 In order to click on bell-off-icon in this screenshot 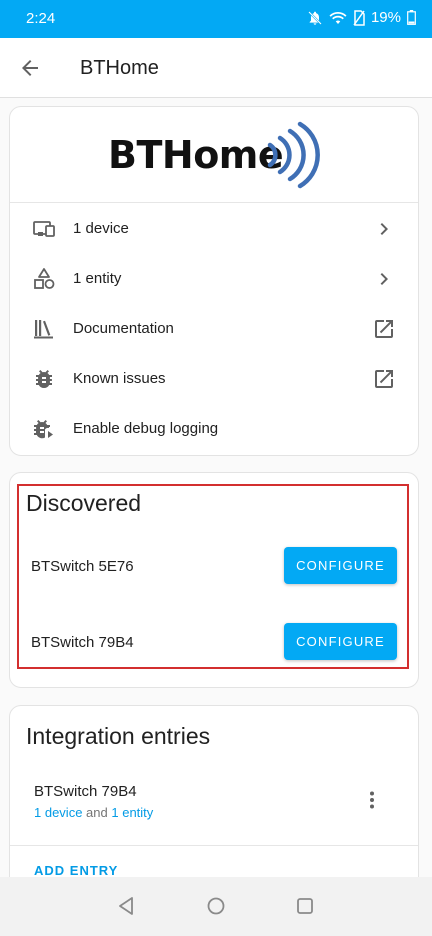, I will do `click(315, 17)`.